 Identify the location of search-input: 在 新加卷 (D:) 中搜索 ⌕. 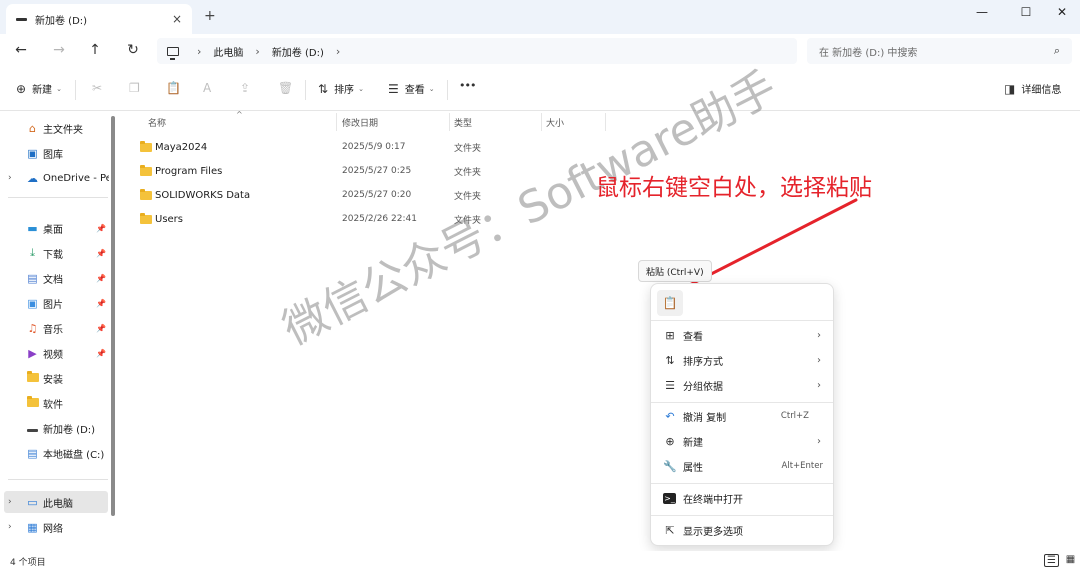
(939, 51).